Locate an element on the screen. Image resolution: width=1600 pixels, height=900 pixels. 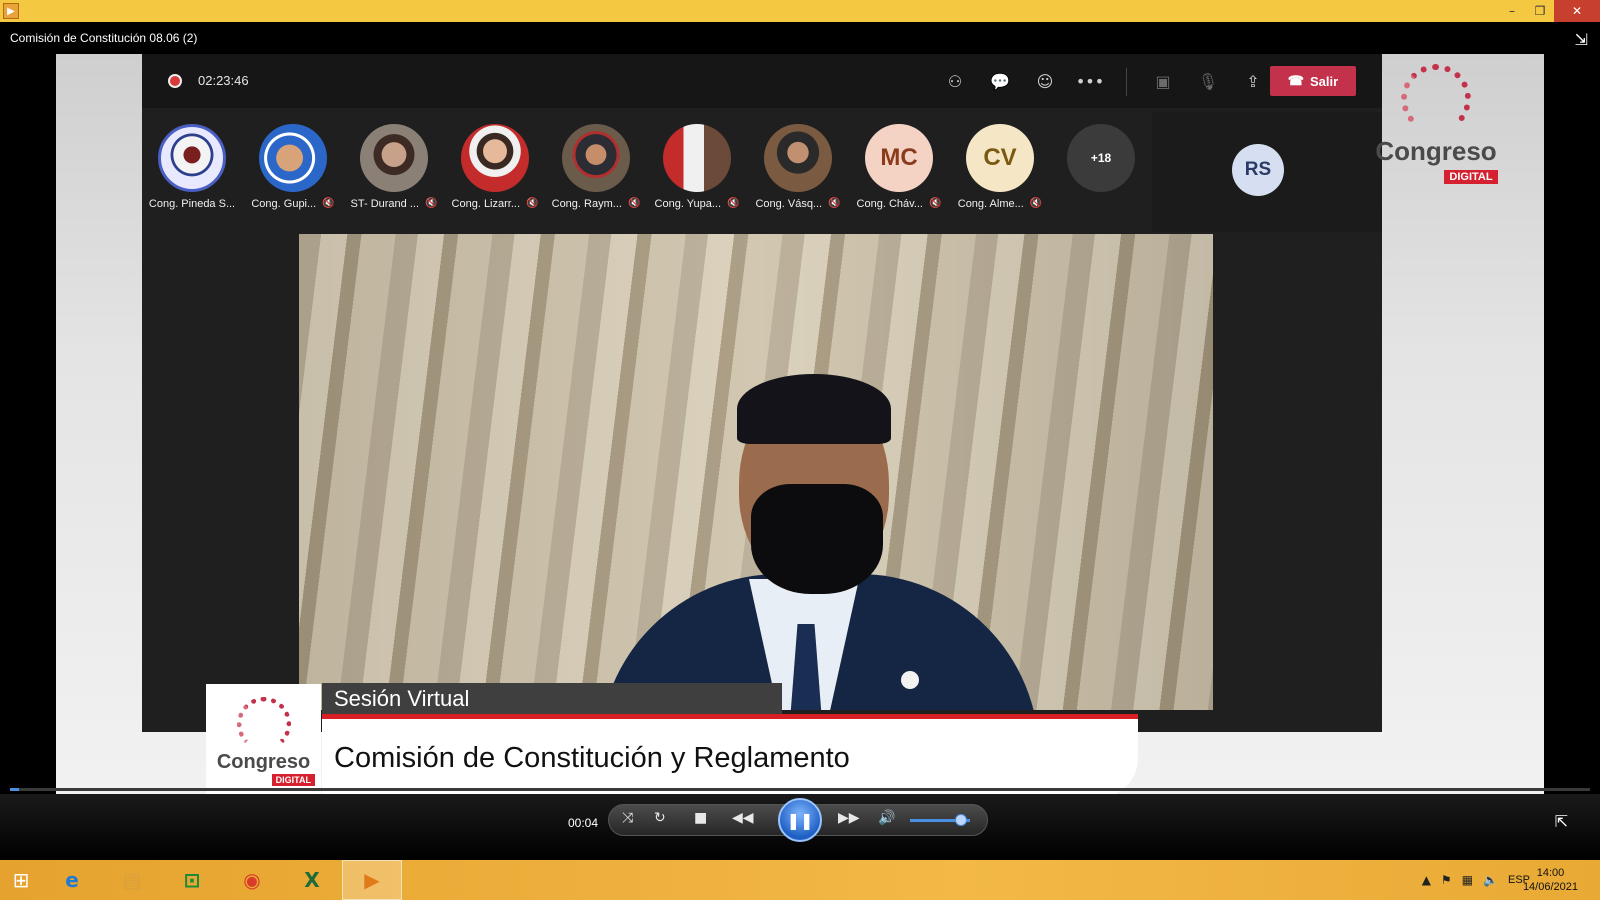
participant-tile: MC Cong. Cháv... 🔇 is located at coordinates (899, 167).